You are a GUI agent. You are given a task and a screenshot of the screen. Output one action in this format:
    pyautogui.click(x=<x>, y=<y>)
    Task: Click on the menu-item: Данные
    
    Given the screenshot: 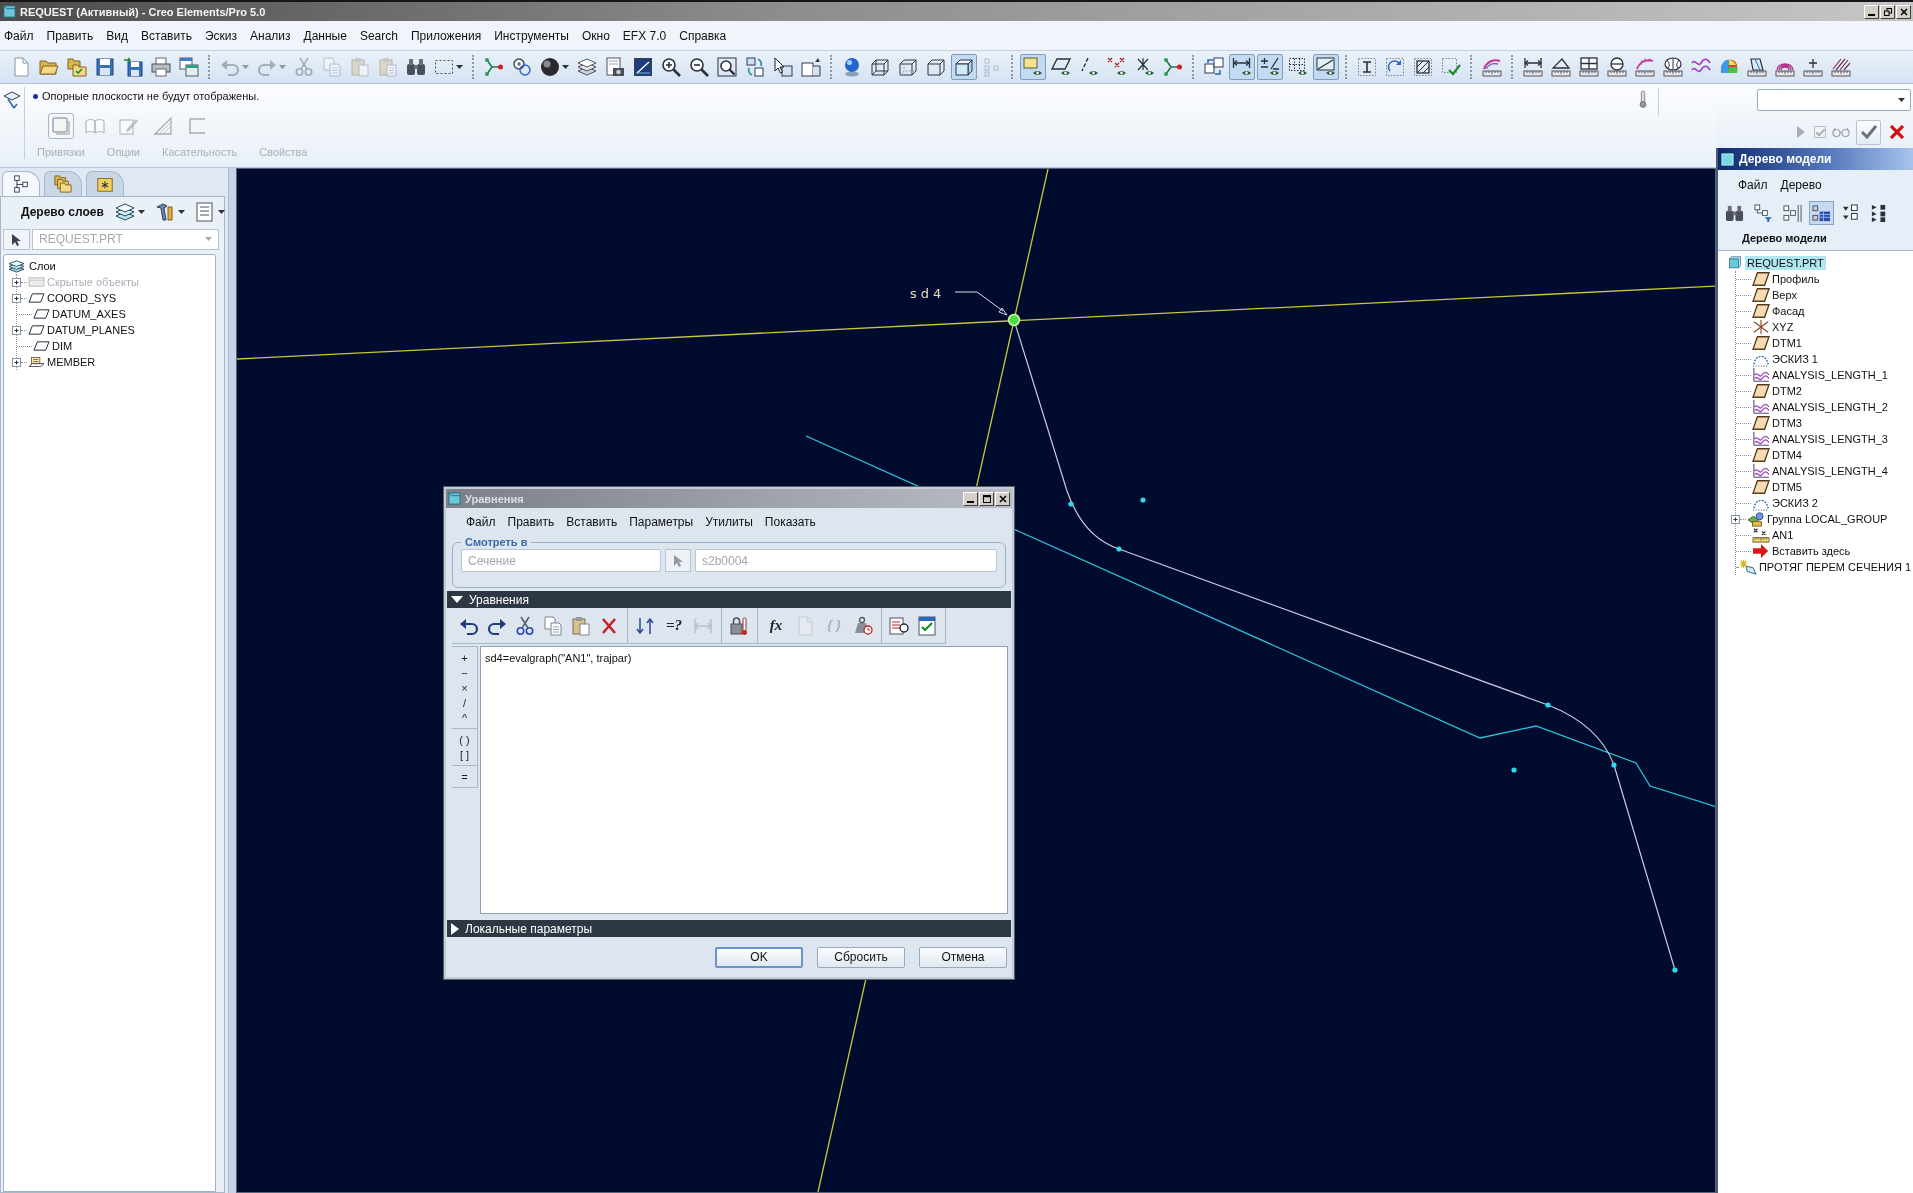 What is the action you would take?
    pyautogui.click(x=325, y=35)
    